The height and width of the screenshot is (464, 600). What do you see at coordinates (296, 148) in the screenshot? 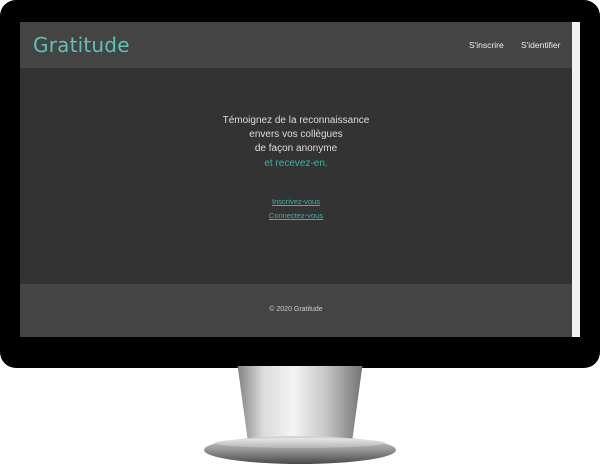
I see `tagline-line-3: de façon anonyme` at bounding box center [296, 148].